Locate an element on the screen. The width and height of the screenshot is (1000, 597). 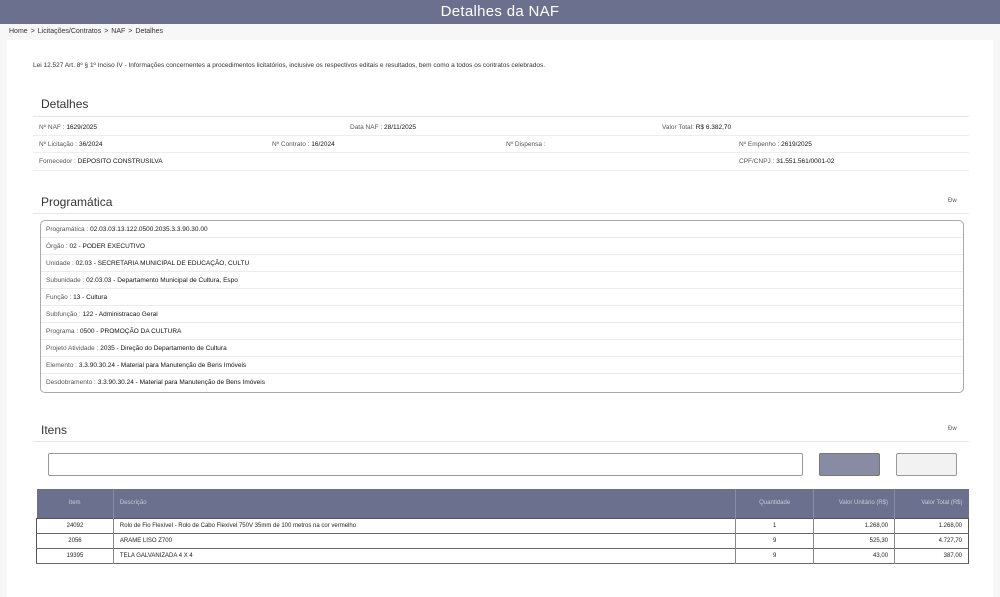
breadcrumb-current: Detalhes is located at coordinates (149, 31).